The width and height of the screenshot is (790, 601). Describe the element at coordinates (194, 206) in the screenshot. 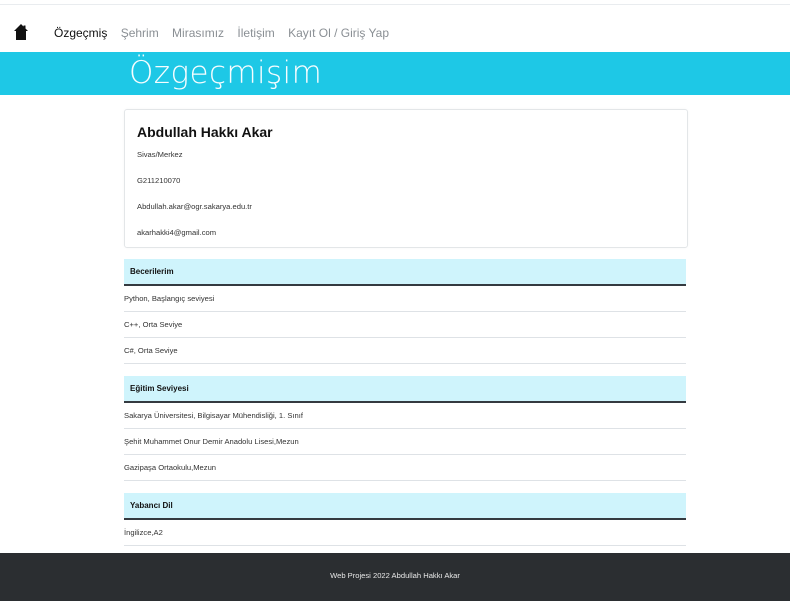

I see `profile-school-email: Abdullah.akar@ogr.sakarya.edu.tr` at that location.